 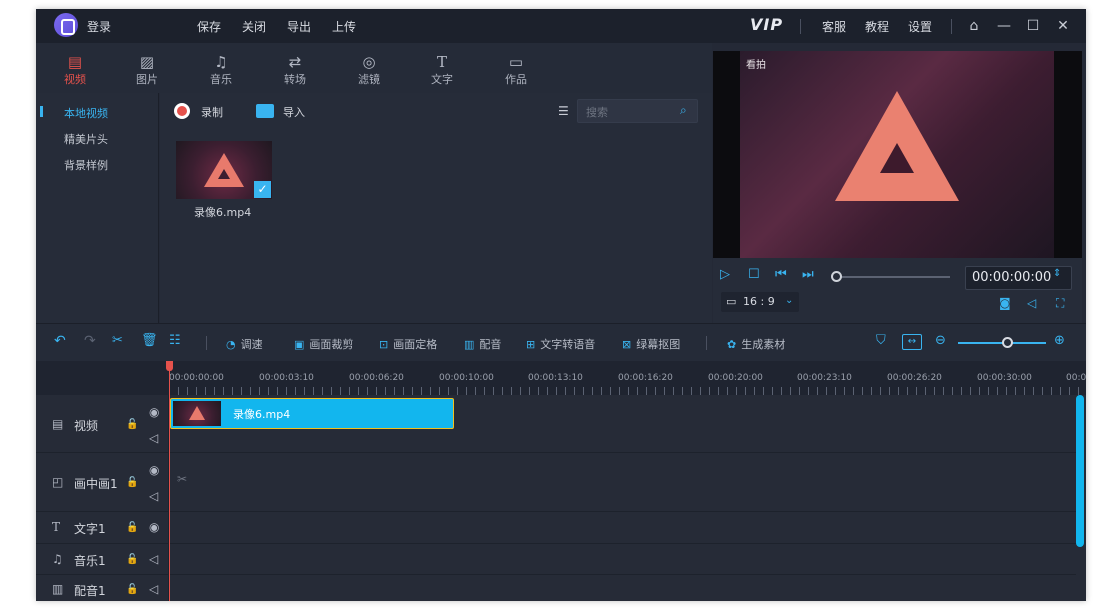 I want to click on stop-icon: ☐, so click(x=754, y=274).